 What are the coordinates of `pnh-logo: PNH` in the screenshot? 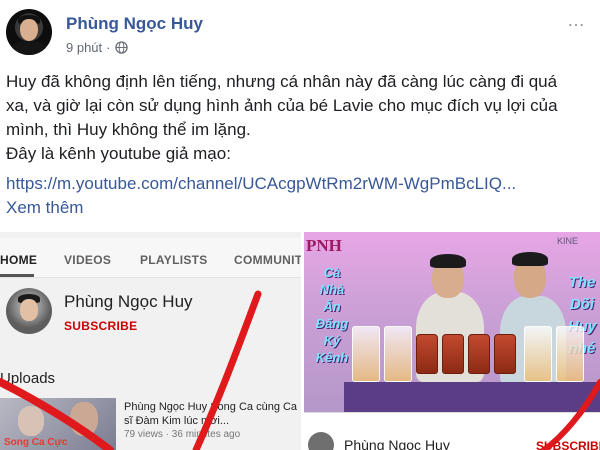 It's located at (324, 245).